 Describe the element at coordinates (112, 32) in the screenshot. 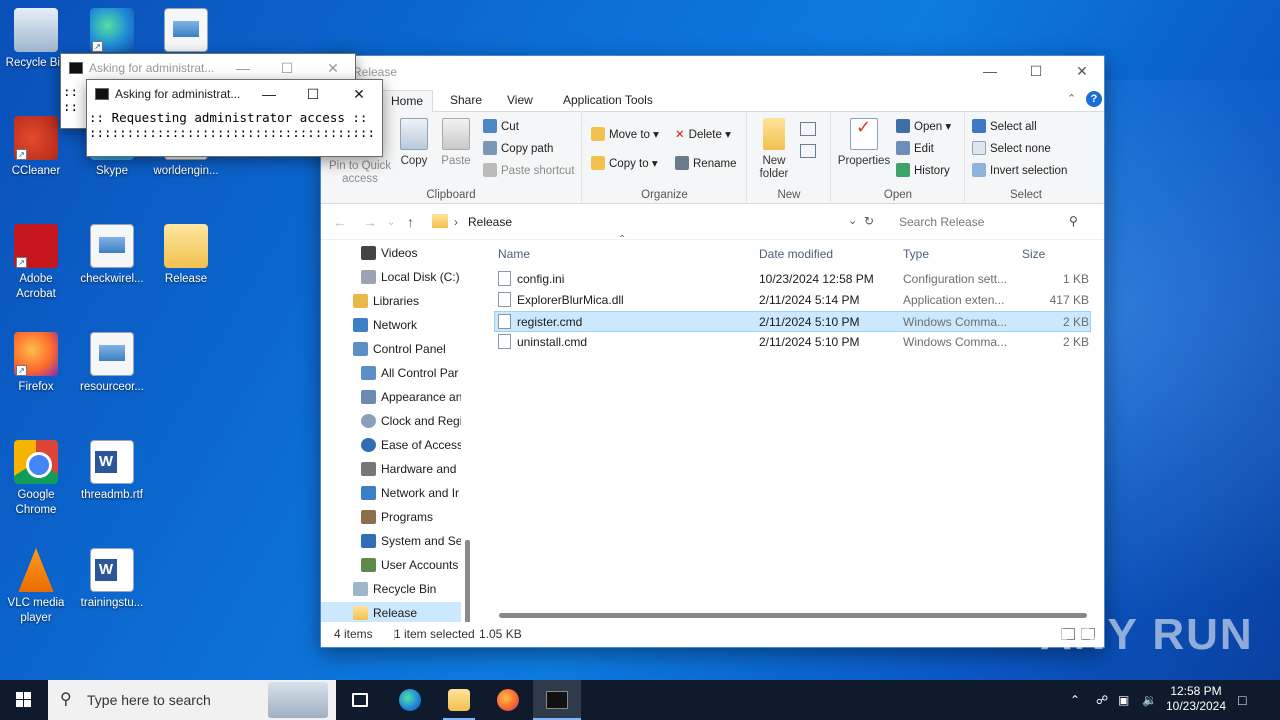

I see `desktop-icon-edge: ↗` at that location.